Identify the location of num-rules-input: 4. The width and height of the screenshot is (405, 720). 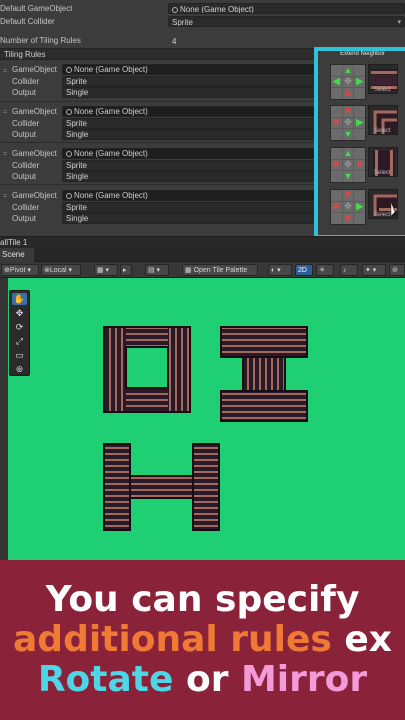
(286, 40).